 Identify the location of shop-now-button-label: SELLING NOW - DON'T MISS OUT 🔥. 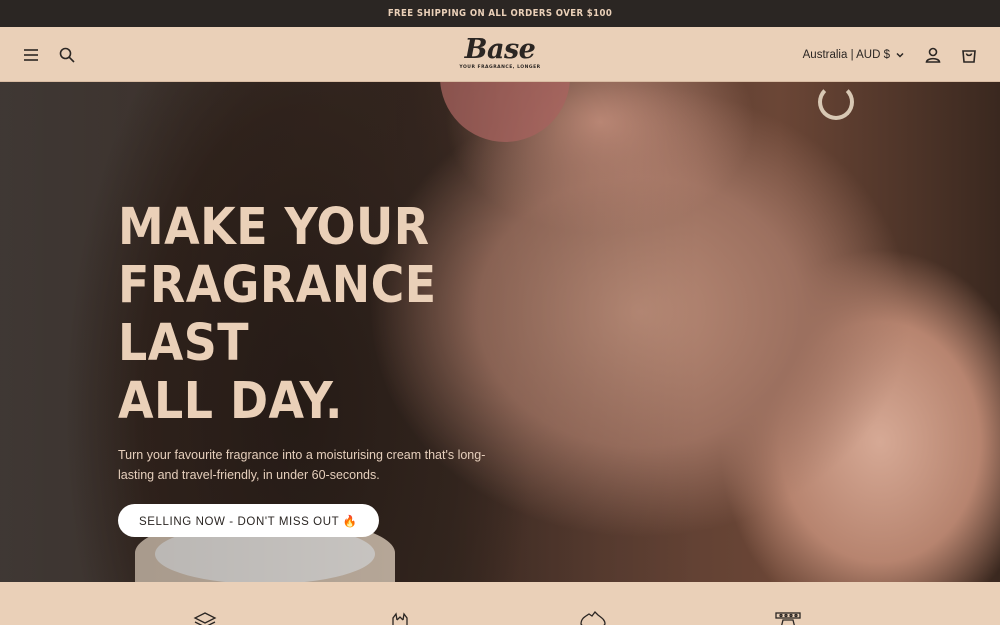
(248, 521).